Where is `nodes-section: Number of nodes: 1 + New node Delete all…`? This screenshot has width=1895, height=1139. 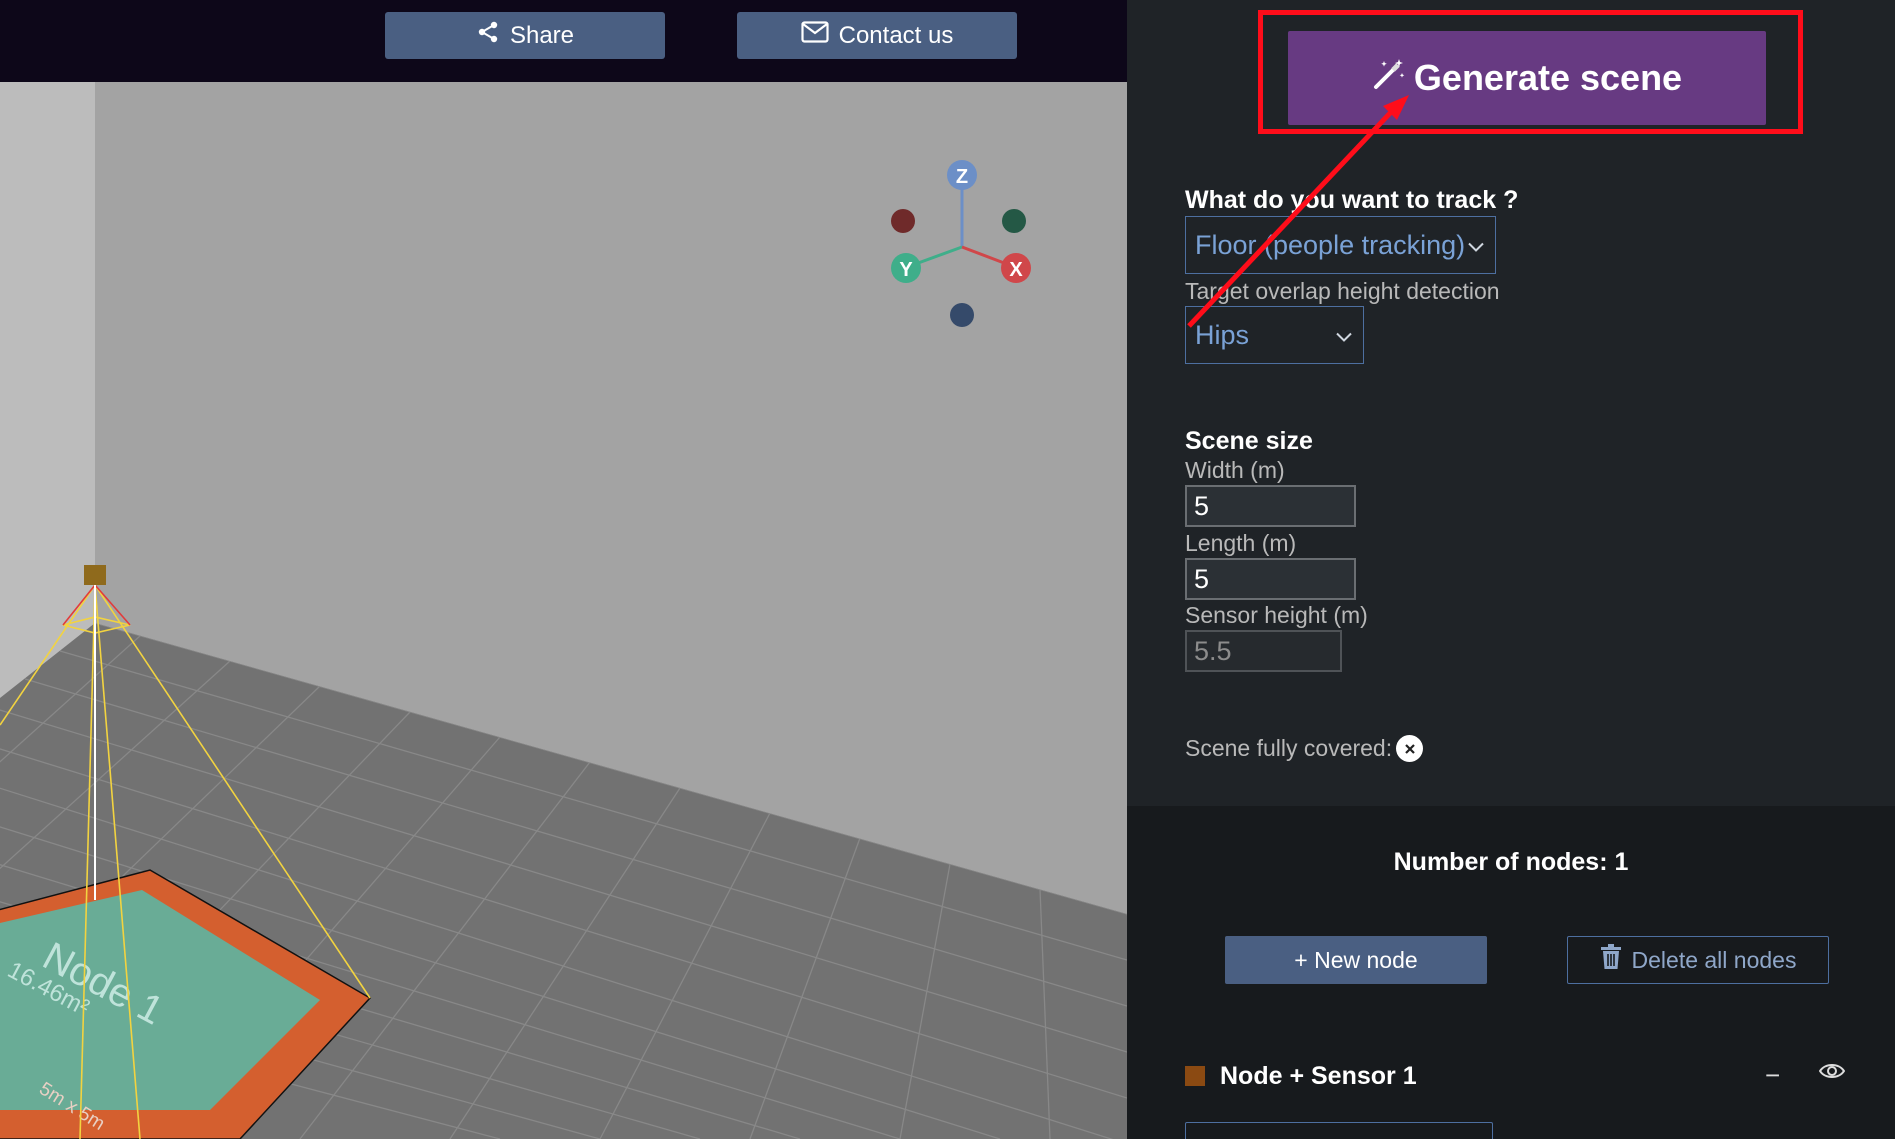 nodes-section: Number of nodes: 1 + New node Delete all… is located at coordinates (1511, 972).